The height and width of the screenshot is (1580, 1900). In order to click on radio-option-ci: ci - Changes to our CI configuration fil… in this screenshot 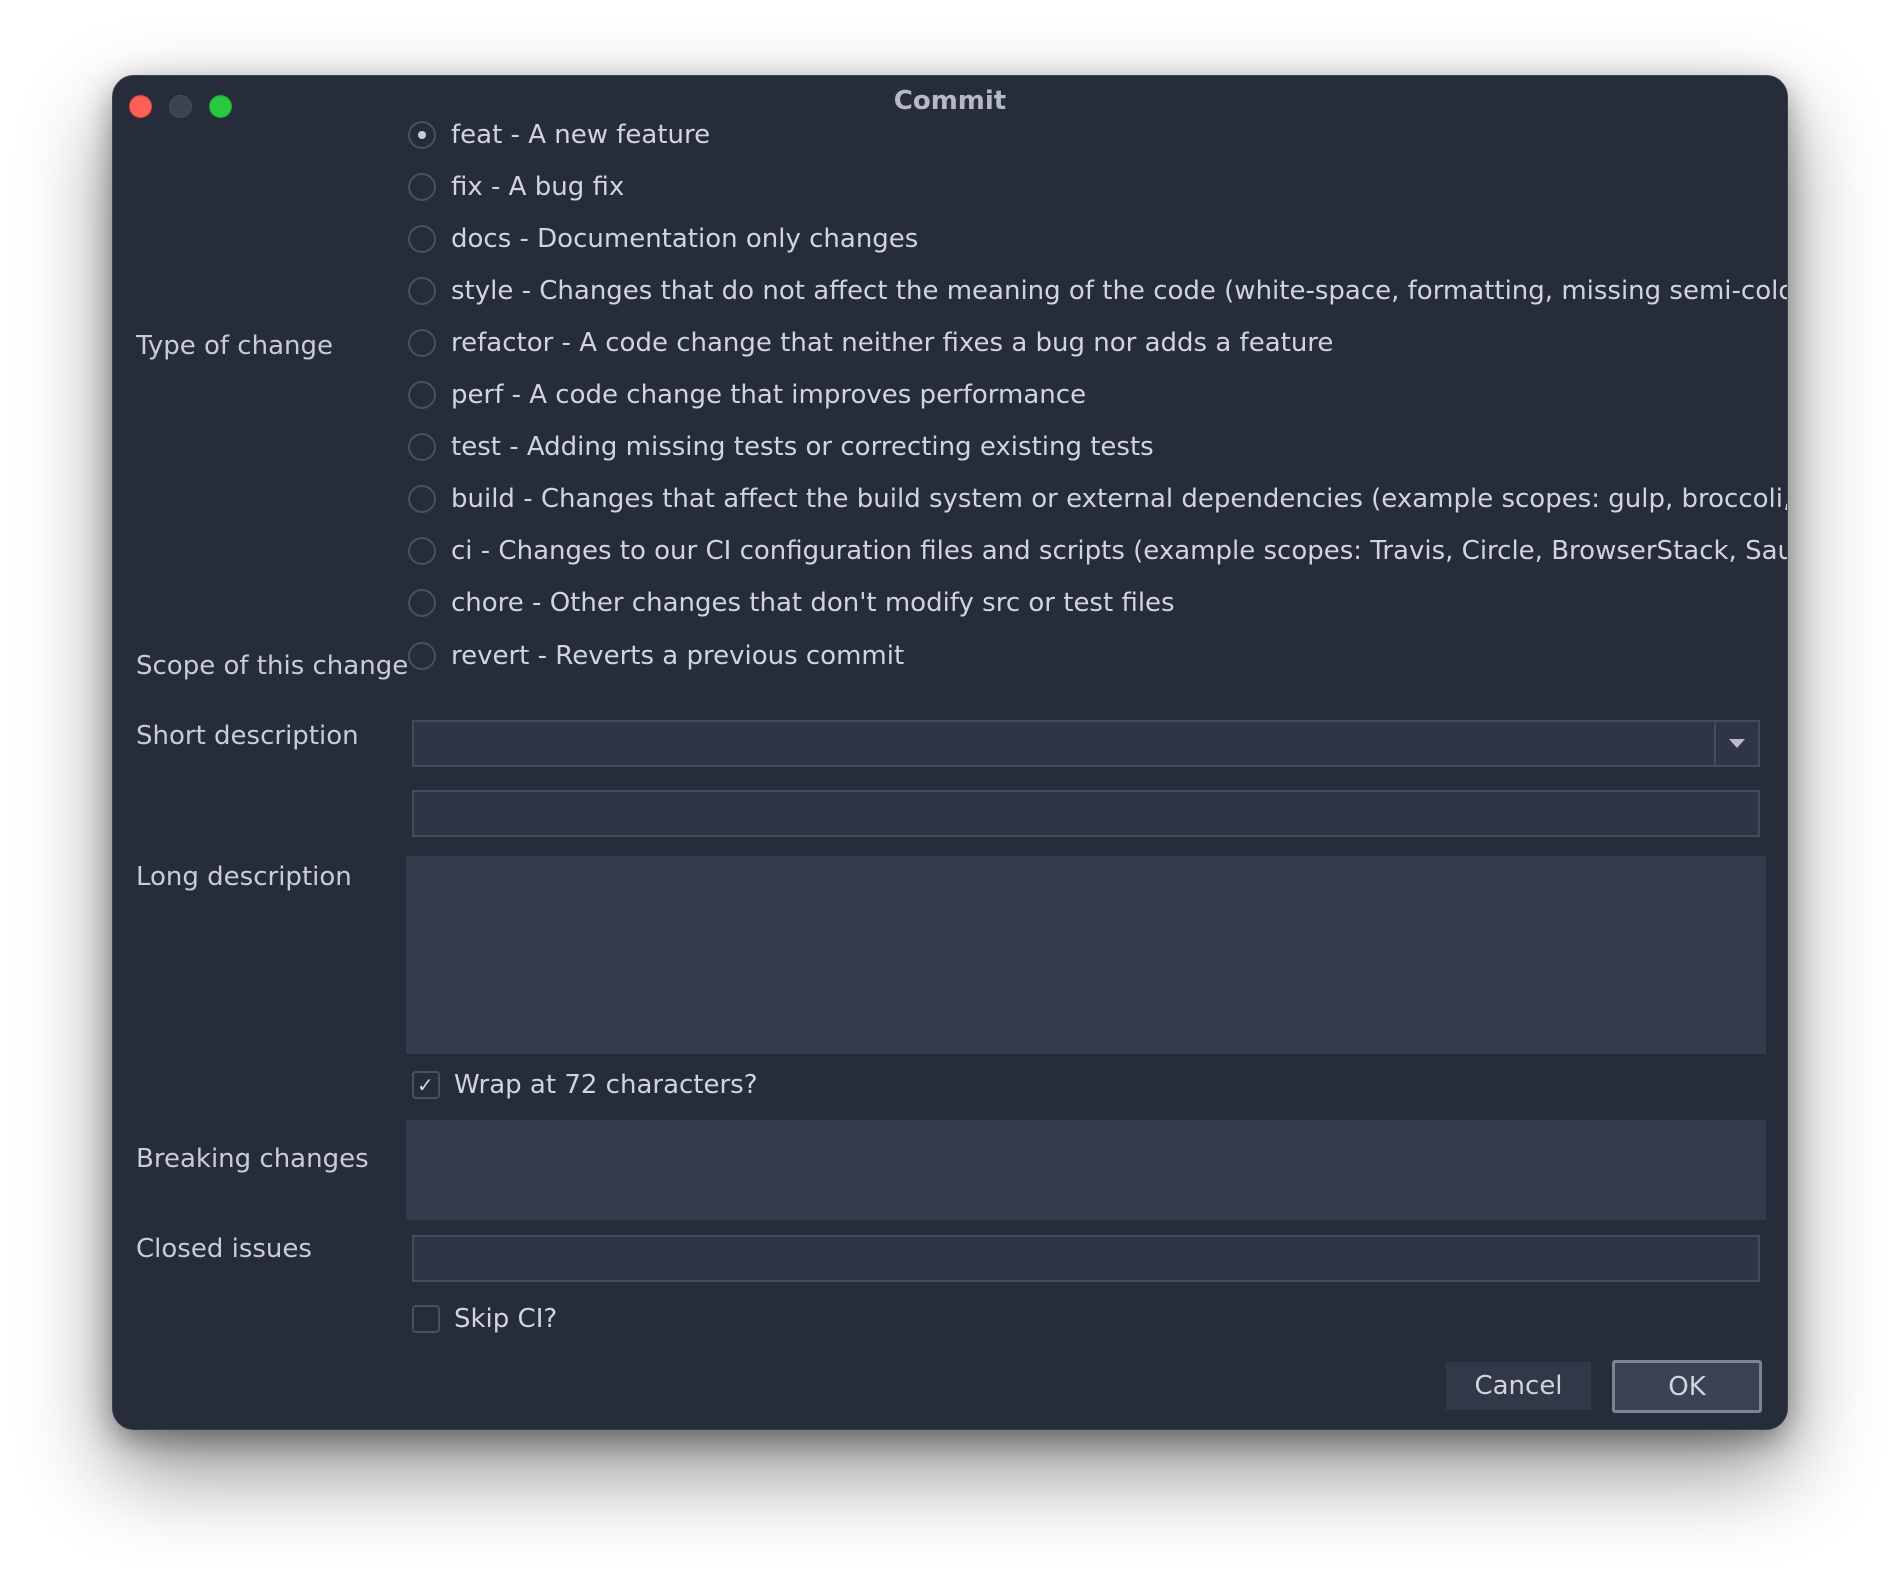, I will do `click(1098, 551)`.